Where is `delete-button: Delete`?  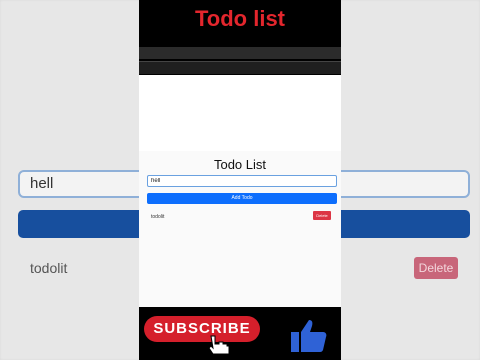 delete-button: Delete is located at coordinates (322, 215).